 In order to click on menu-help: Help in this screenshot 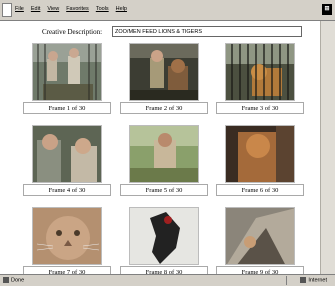, I will do `click(121, 9)`.